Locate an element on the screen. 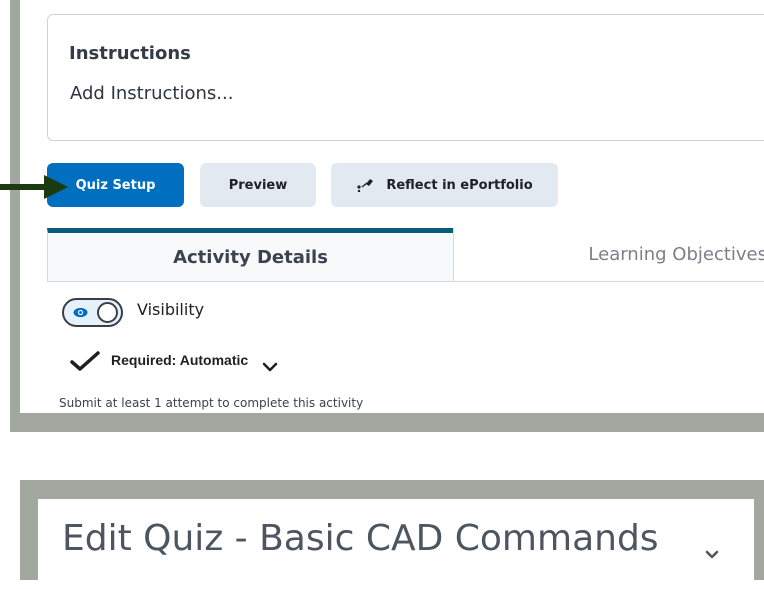  arrow-right-icon is located at coordinates (35, 189).